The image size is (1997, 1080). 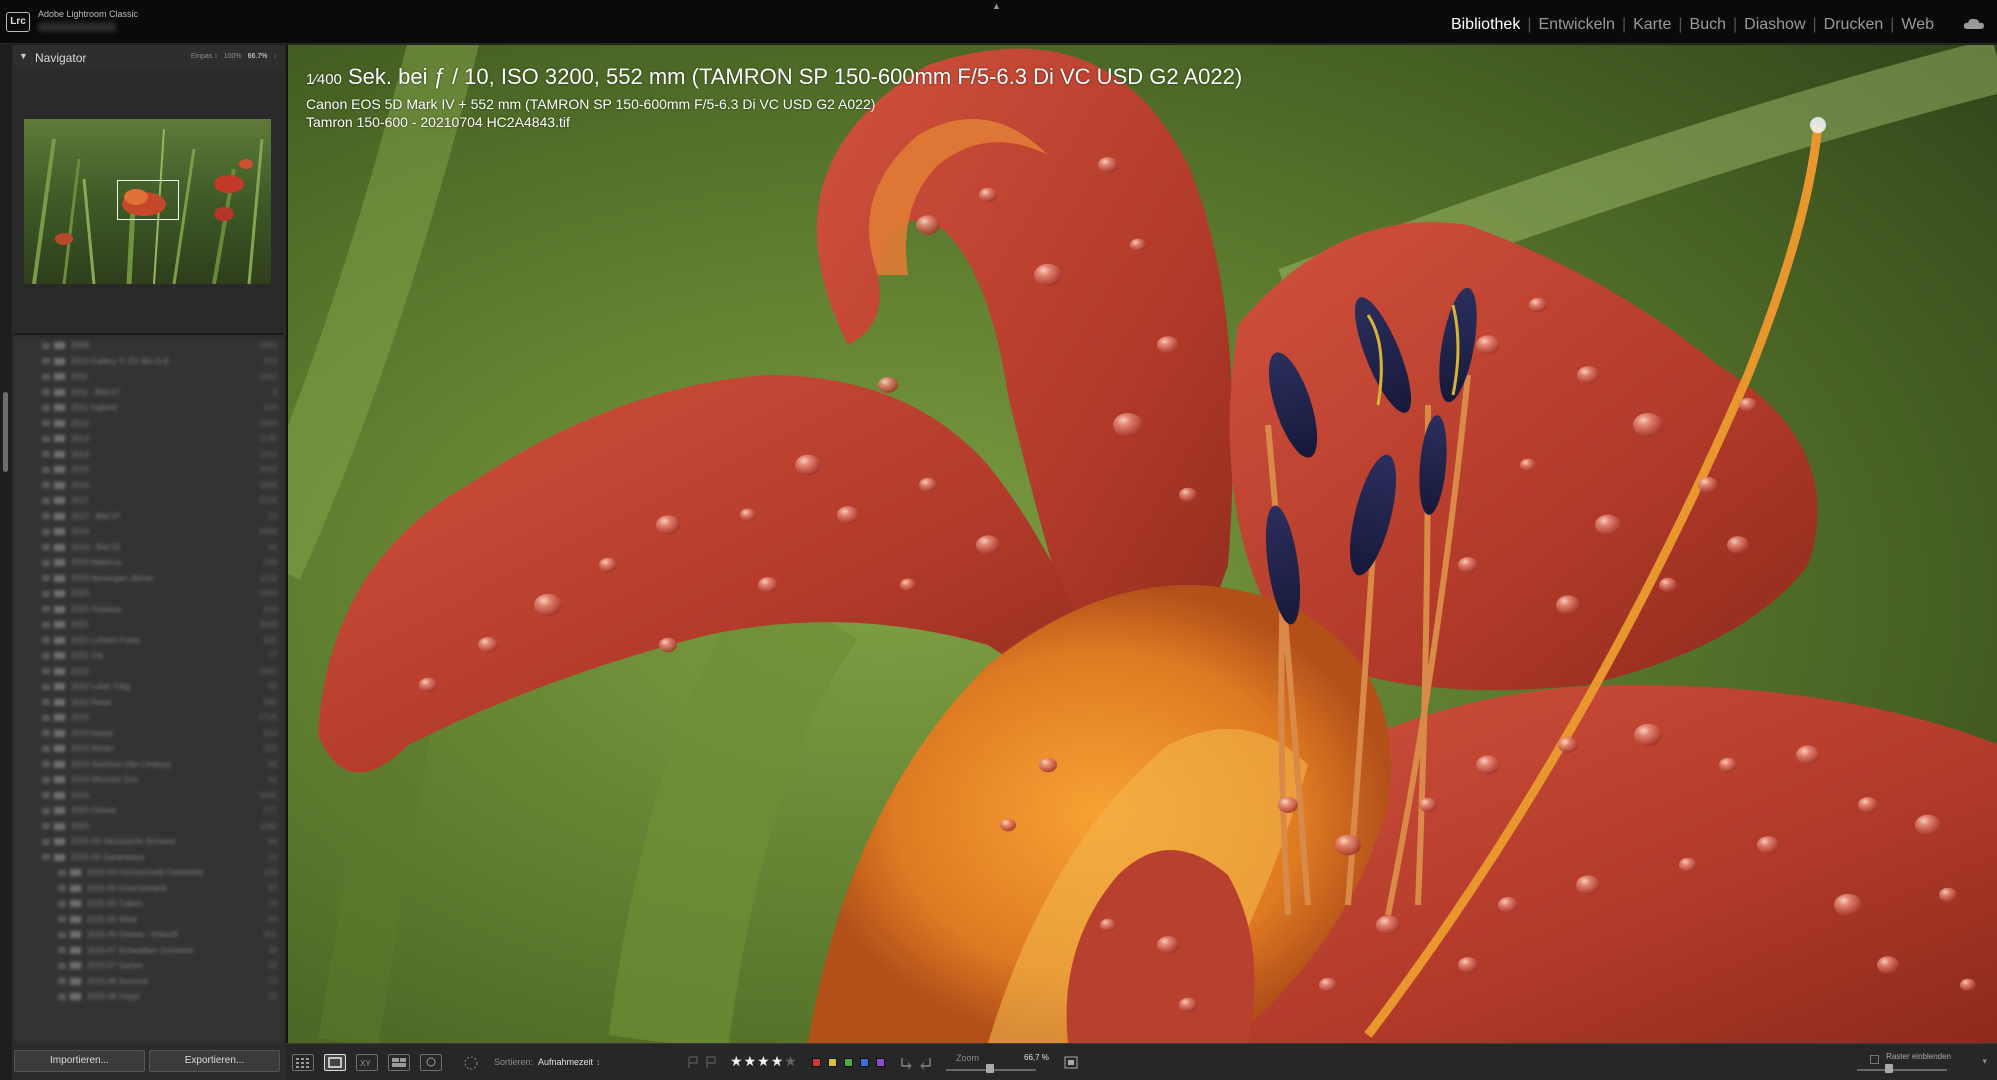 What do you see at coordinates (926, 1062) in the screenshot?
I see `rotate-right-icon` at bounding box center [926, 1062].